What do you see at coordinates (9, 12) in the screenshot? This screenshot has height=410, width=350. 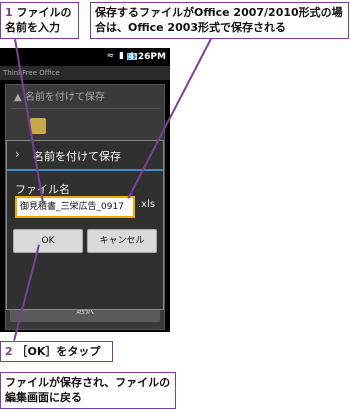 I see `step1-number: 1` at bounding box center [9, 12].